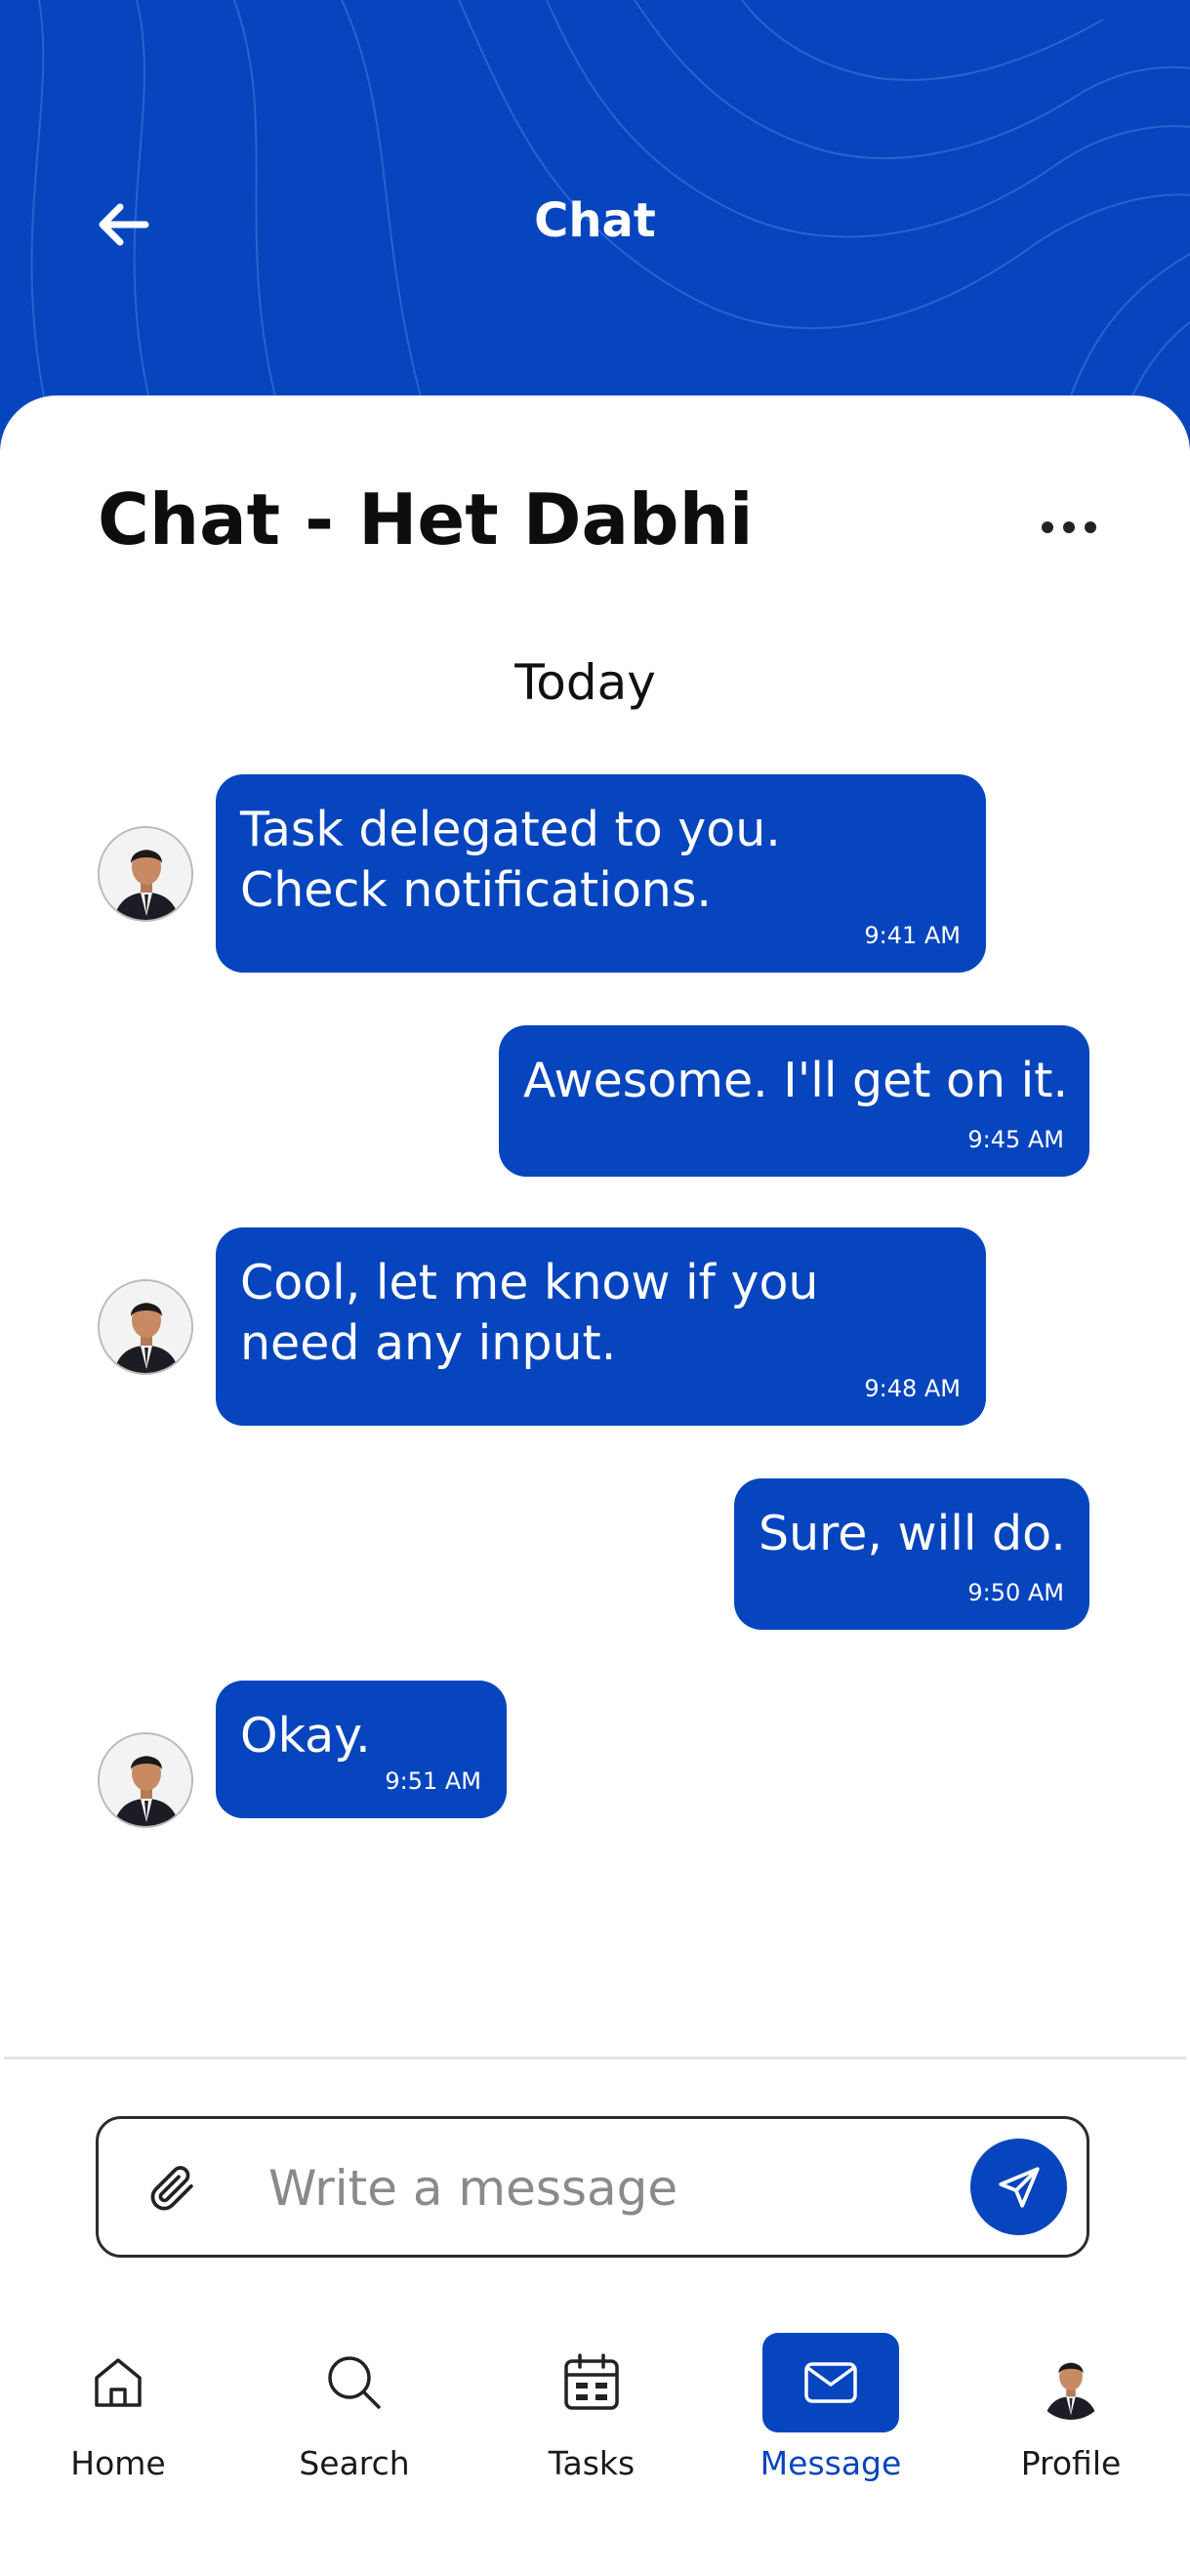 The width and height of the screenshot is (1190, 2576). I want to click on chat-title: Chat - Het Dabhi, so click(426, 519).